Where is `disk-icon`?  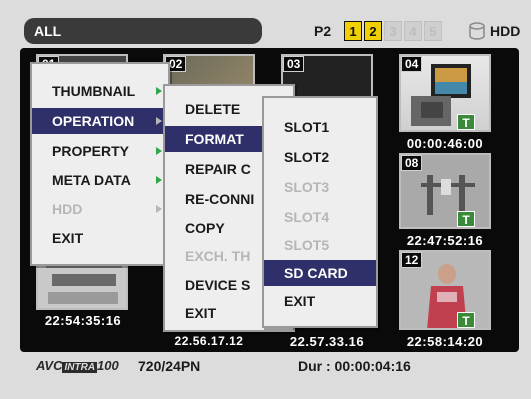
disk-icon is located at coordinates (477, 31).